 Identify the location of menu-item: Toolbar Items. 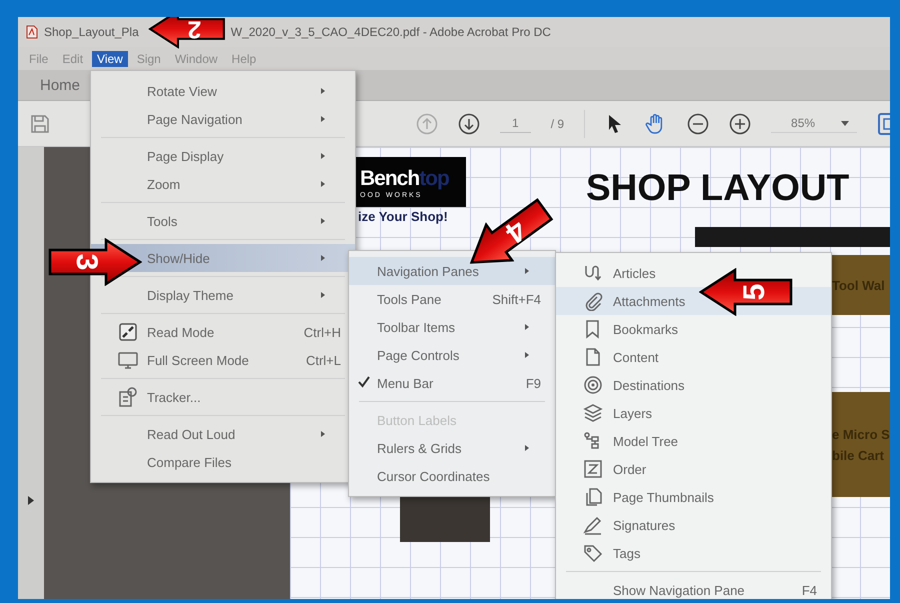
(452, 327).